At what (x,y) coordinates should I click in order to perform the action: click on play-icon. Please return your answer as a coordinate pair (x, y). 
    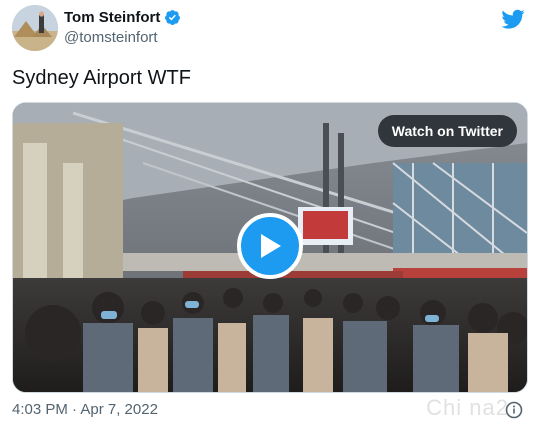
    Looking at the image, I should click on (271, 246).